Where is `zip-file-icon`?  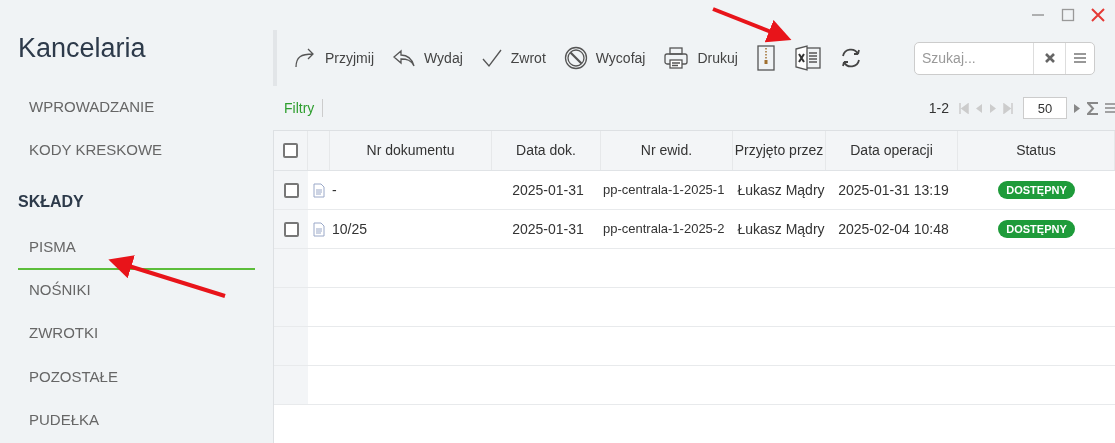
zip-file-icon is located at coordinates (765, 58).